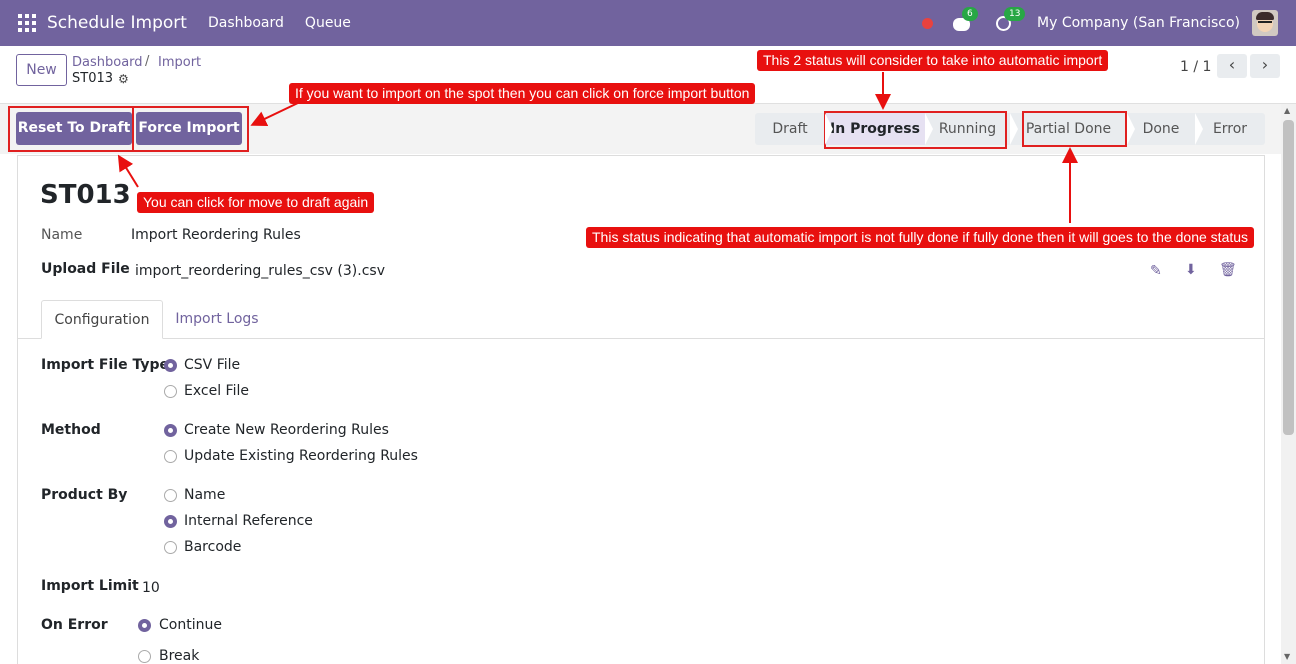  Describe the element at coordinates (1074, 129) in the screenshot. I see `highlight-partial-done` at that location.